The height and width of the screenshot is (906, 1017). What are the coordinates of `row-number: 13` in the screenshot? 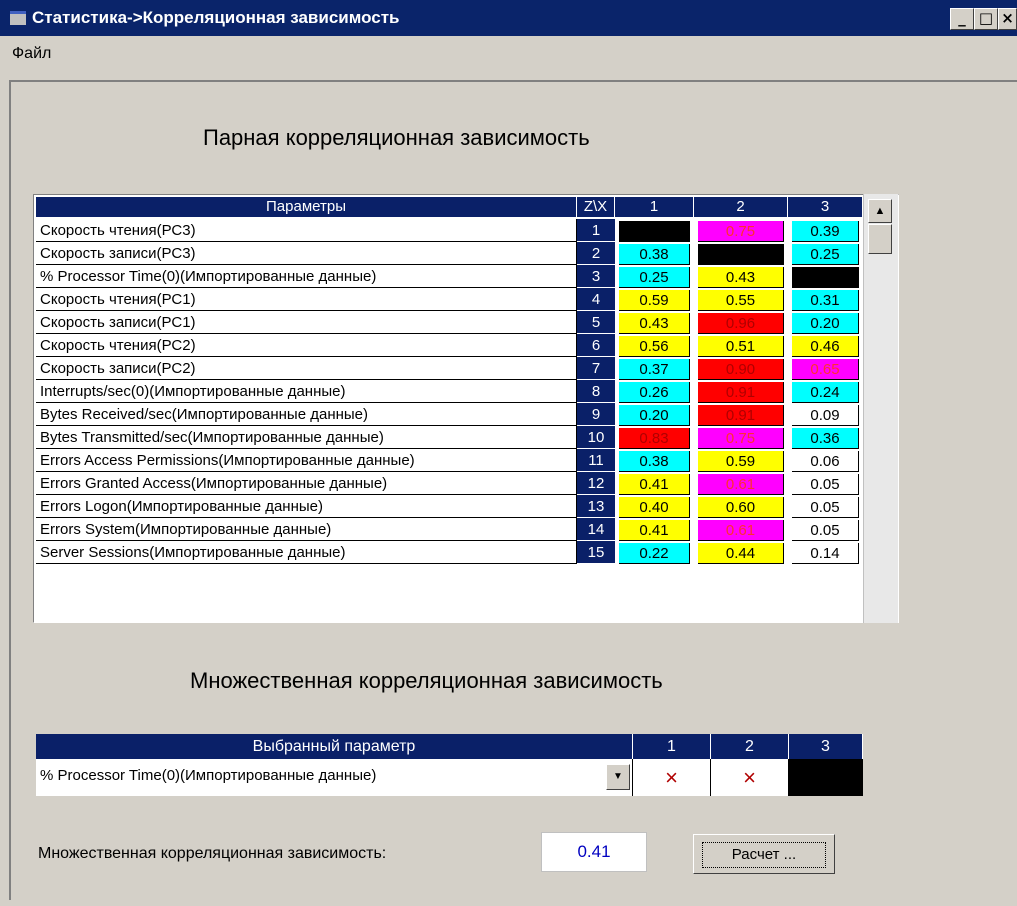 It's located at (596, 506).